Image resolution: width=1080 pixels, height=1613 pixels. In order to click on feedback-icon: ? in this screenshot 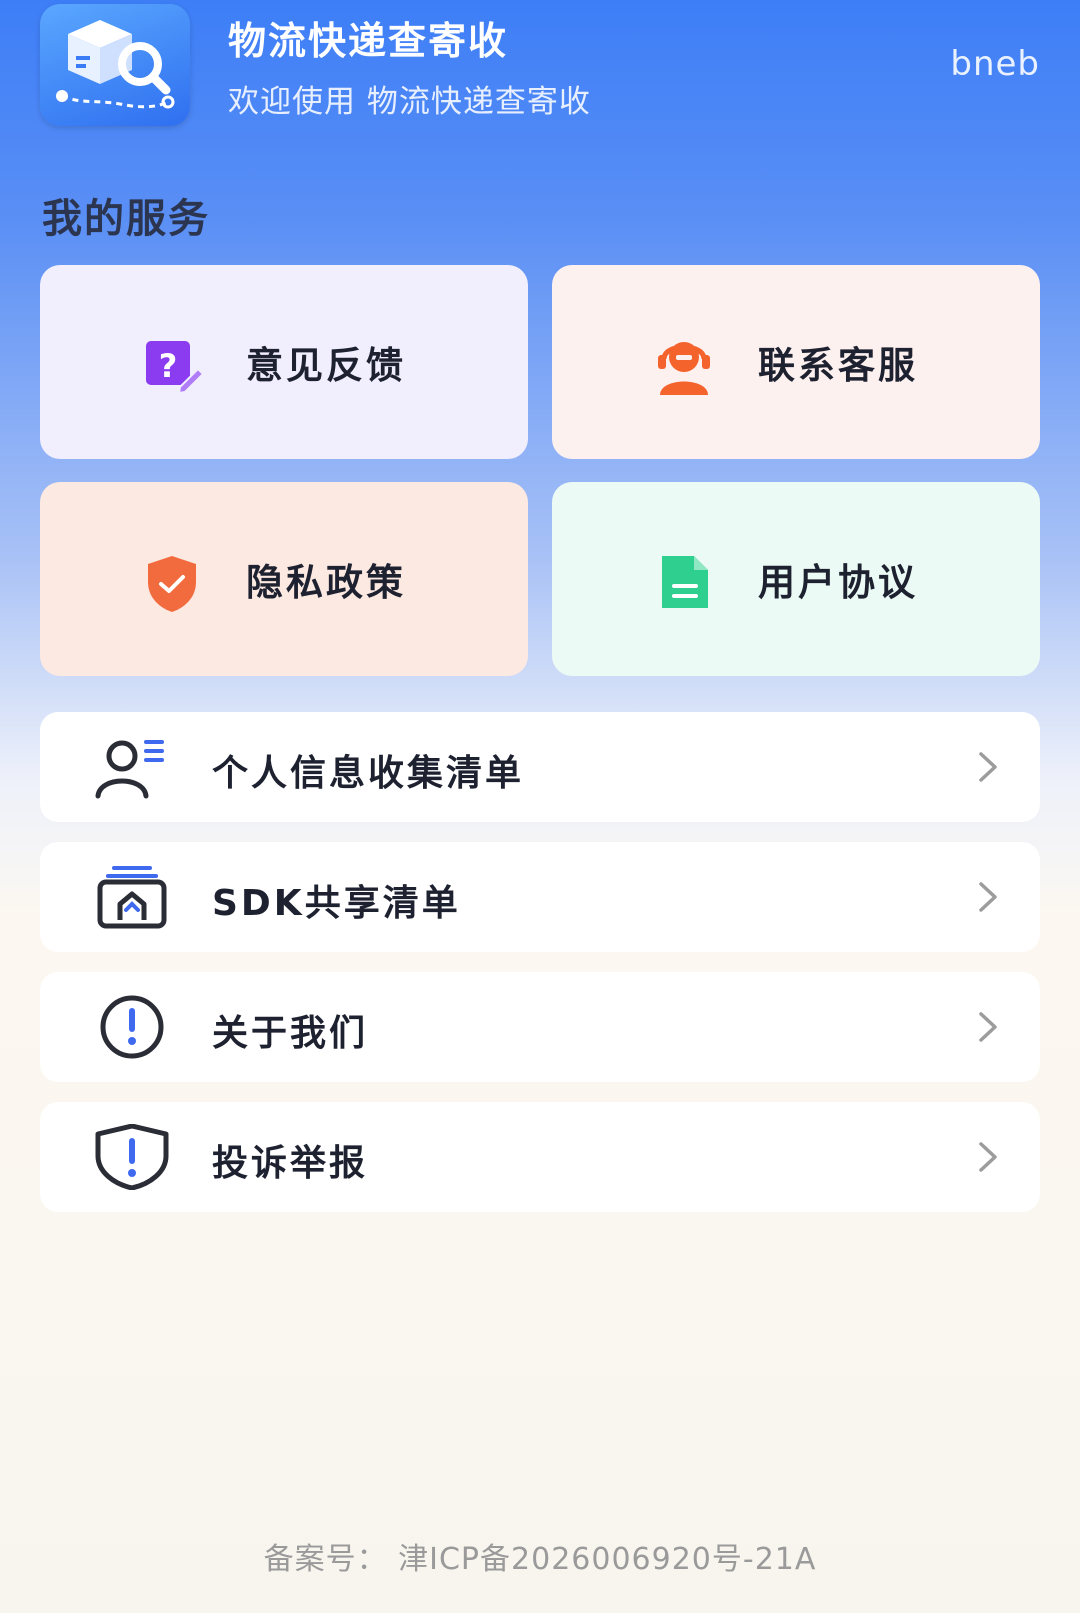, I will do `click(172, 365)`.